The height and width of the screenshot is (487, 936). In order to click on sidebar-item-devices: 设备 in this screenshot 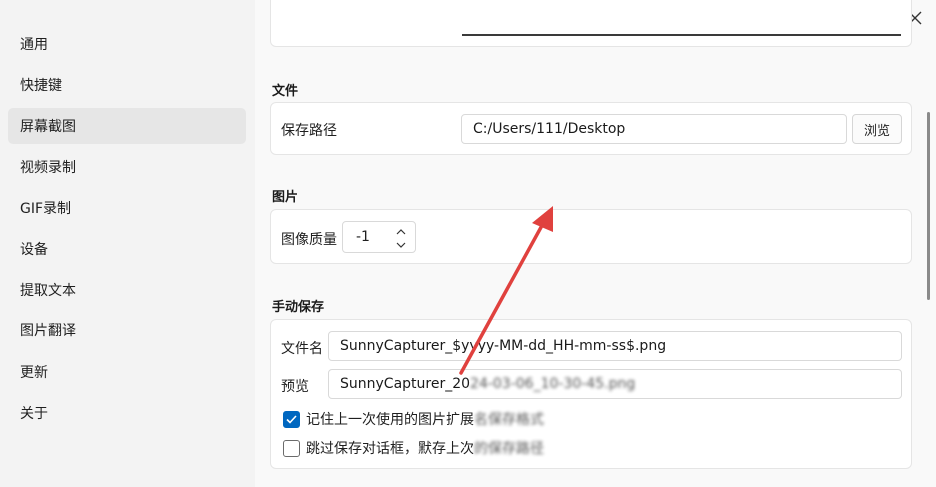, I will do `click(127, 249)`.